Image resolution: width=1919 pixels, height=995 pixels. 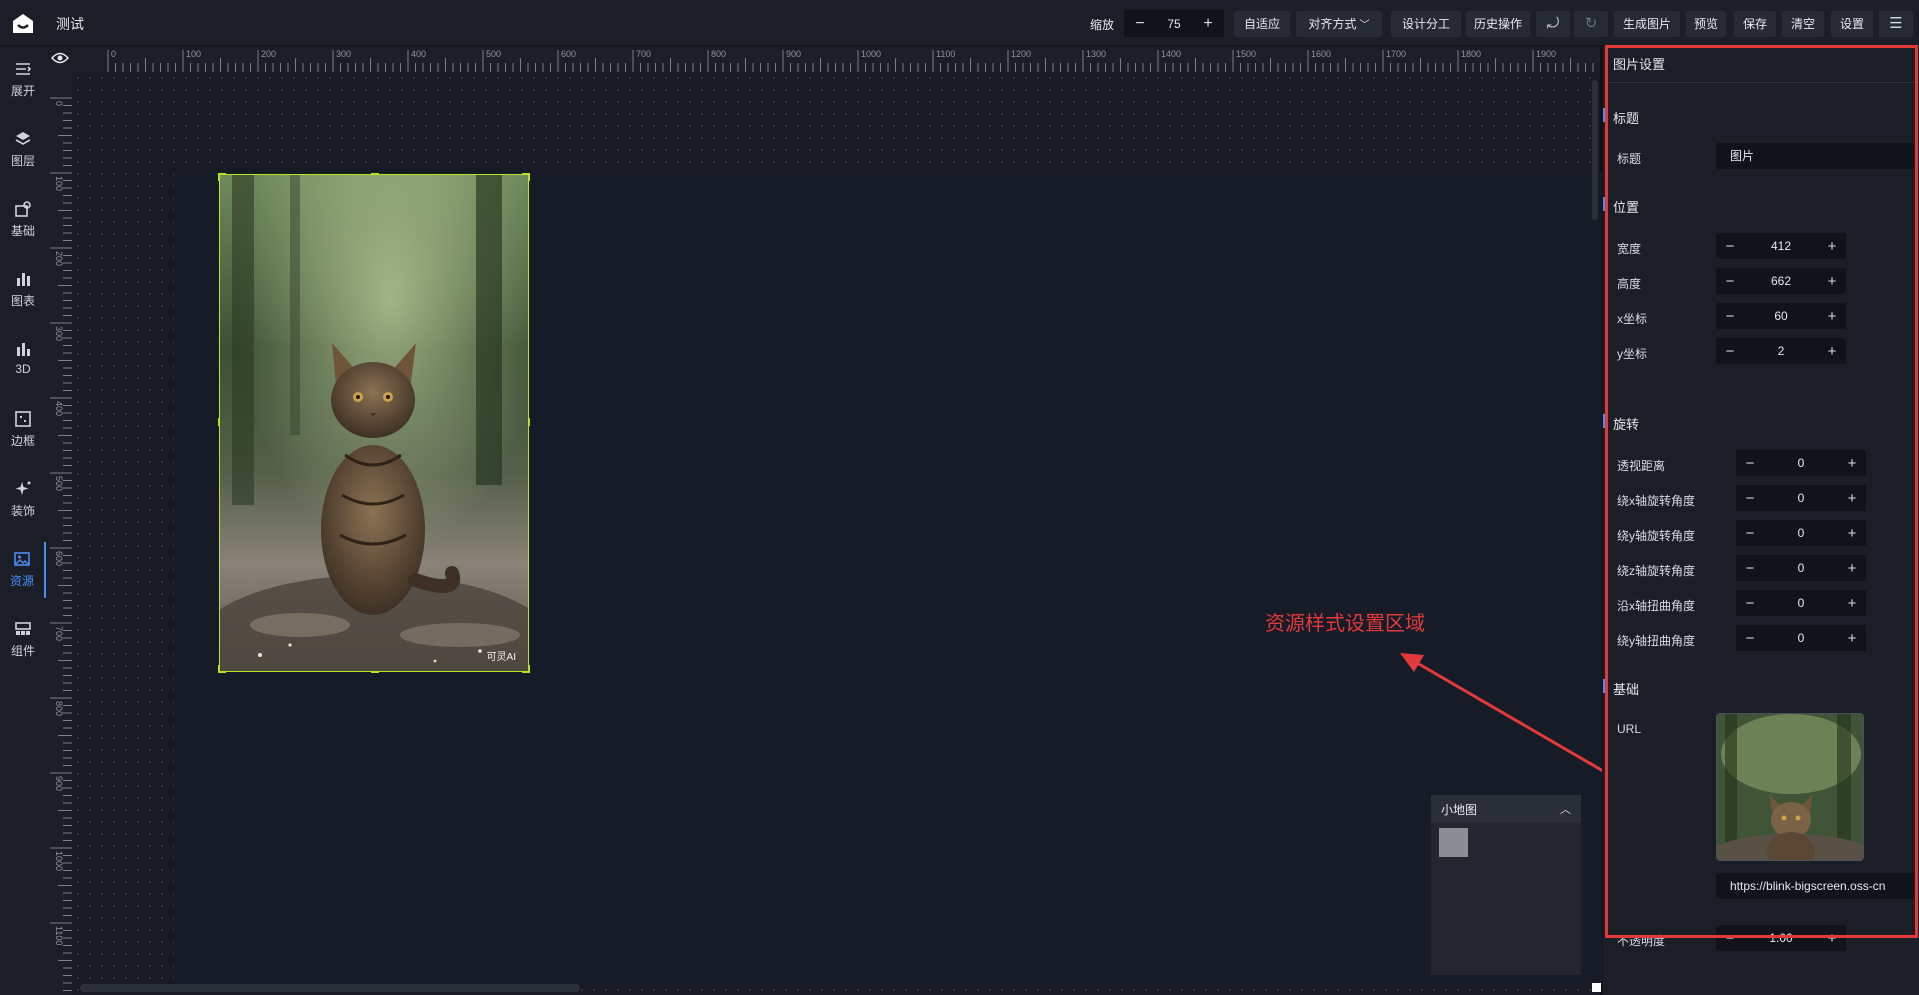 What do you see at coordinates (59, 533) in the screenshot?
I see `ruler-left: 0100200300400500600700800900100011001200` at bounding box center [59, 533].